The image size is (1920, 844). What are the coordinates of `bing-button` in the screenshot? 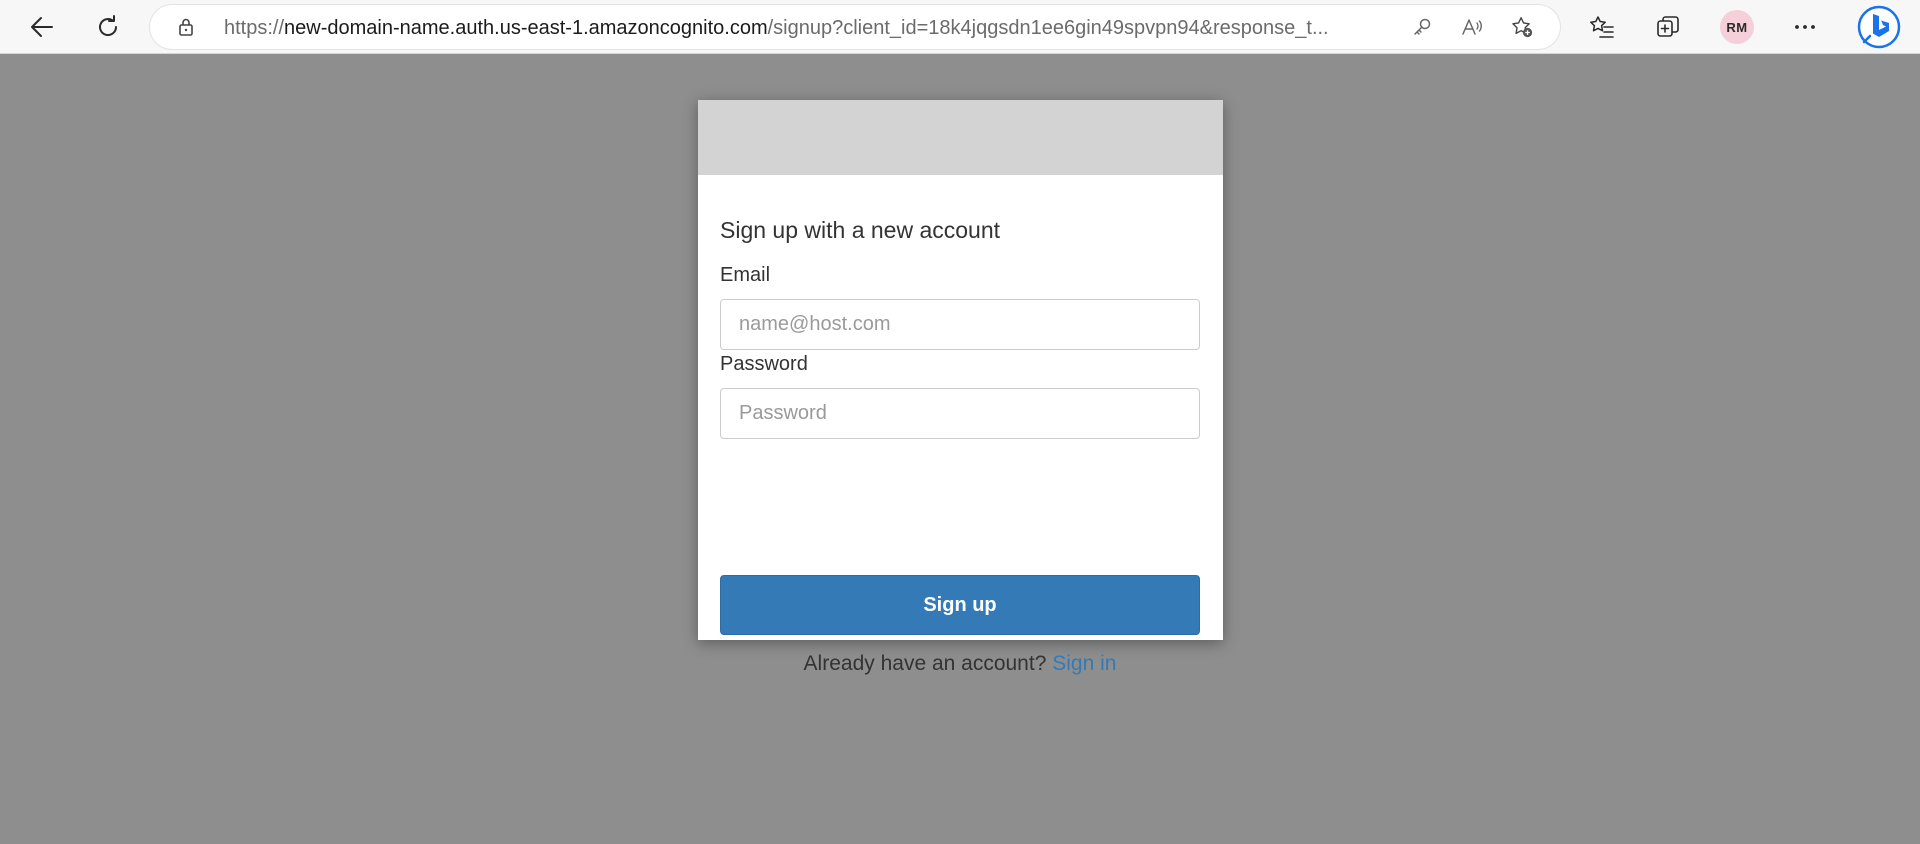 It's located at (1879, 27).